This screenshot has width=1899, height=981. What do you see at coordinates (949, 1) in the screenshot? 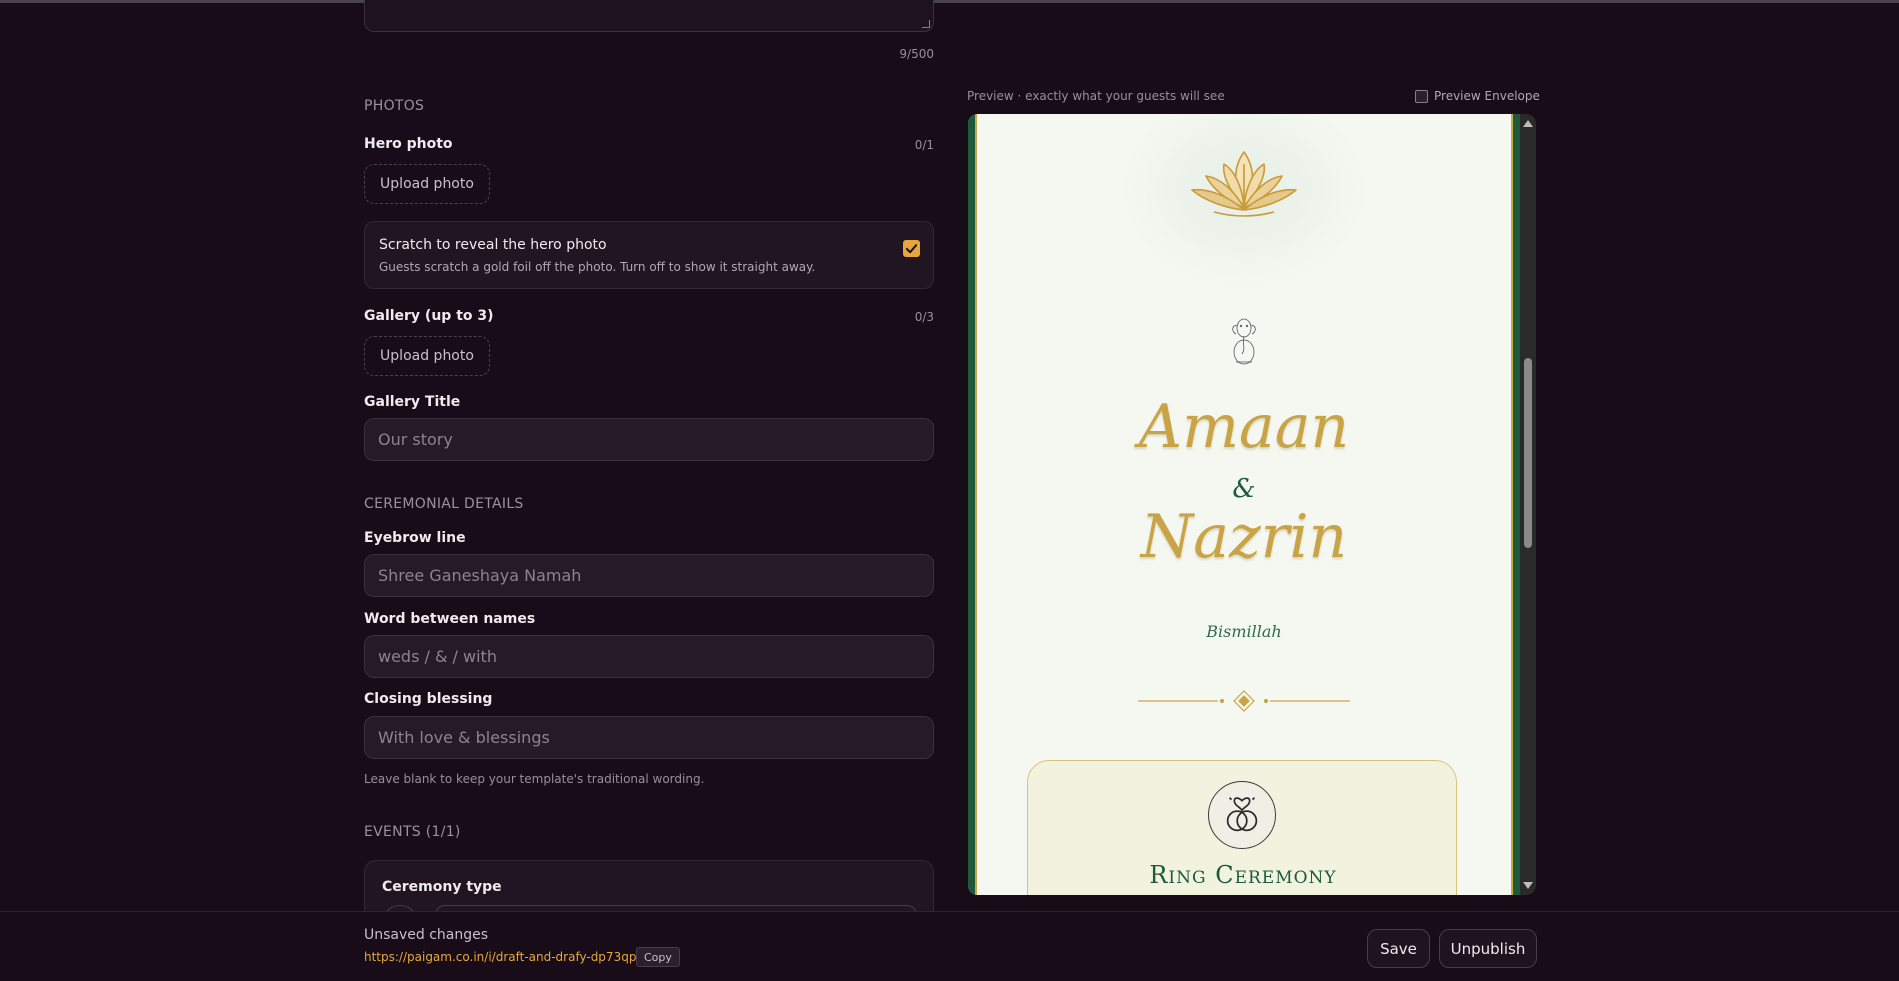
I see `window-top-edge` at bounding box center [949, 1].